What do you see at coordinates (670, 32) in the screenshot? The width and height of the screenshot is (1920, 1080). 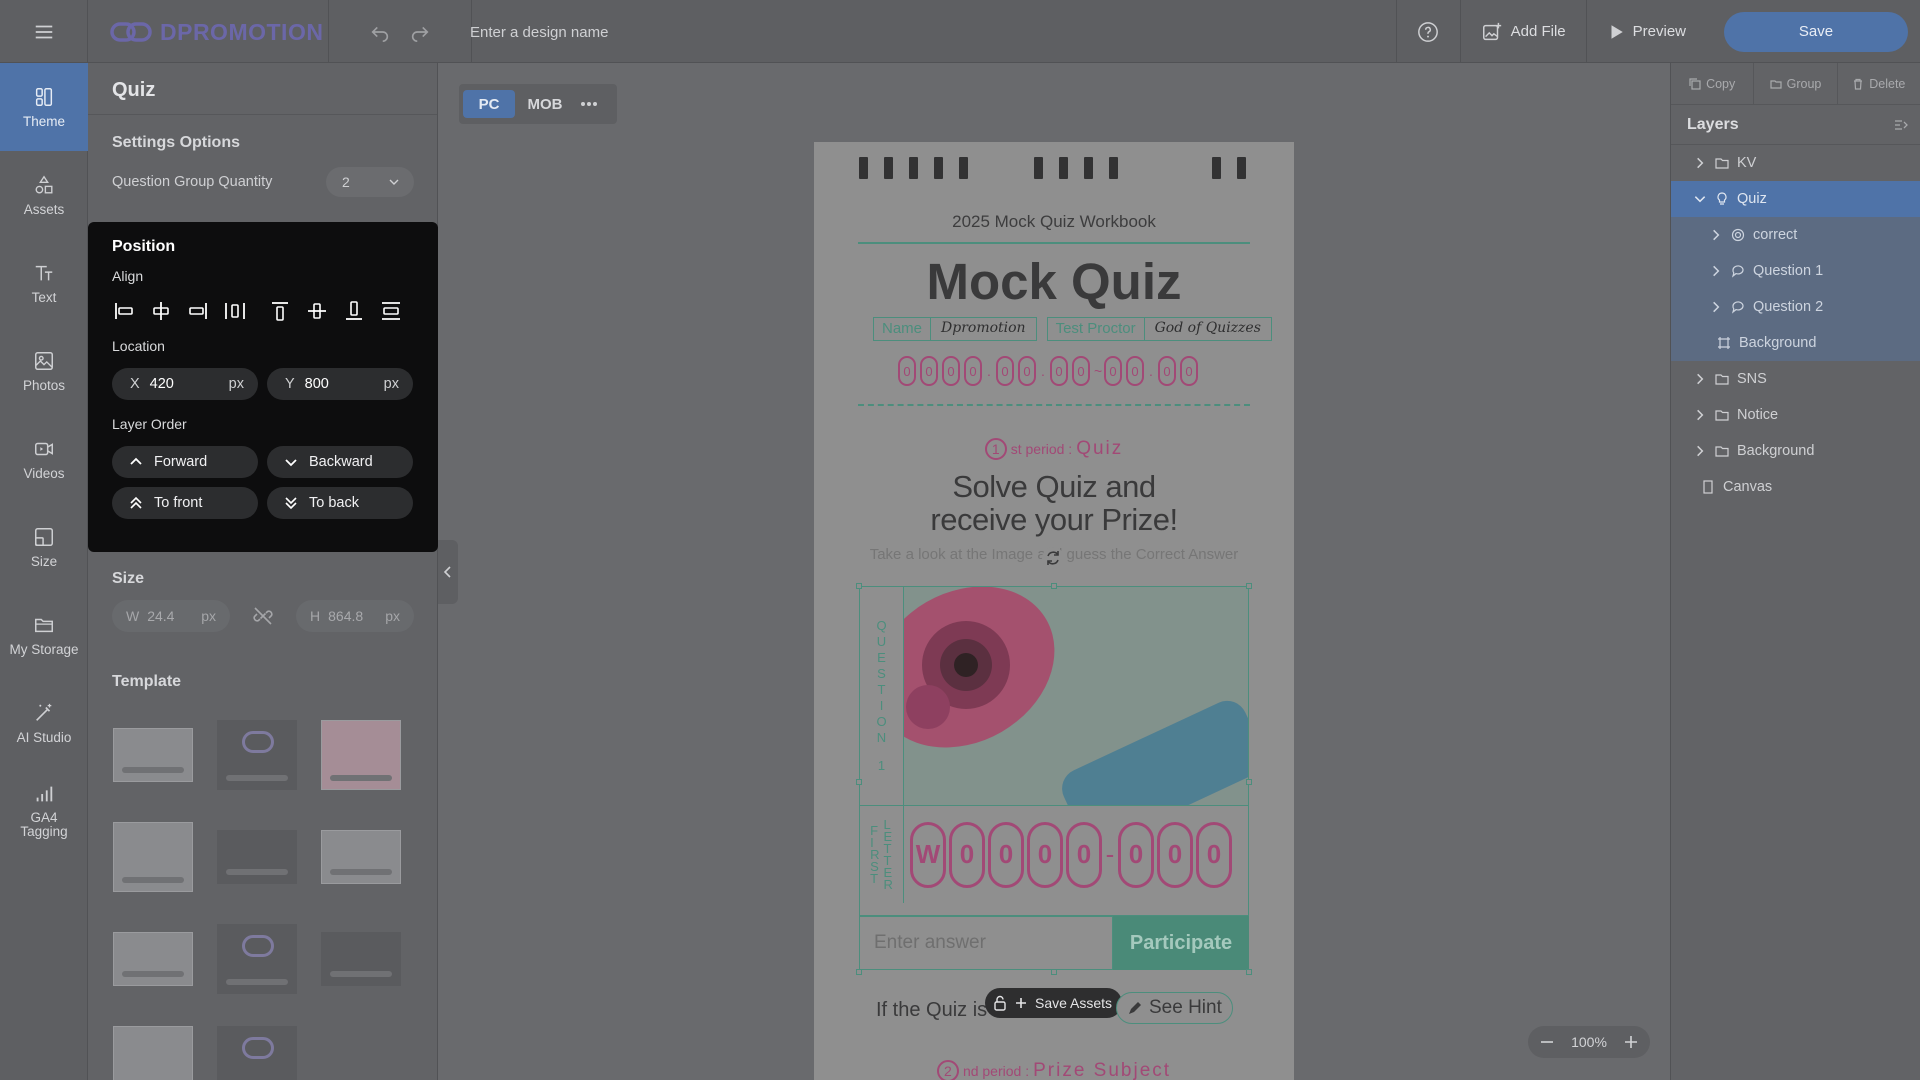 I see `design-name-input` at bounding box center [670, 32].